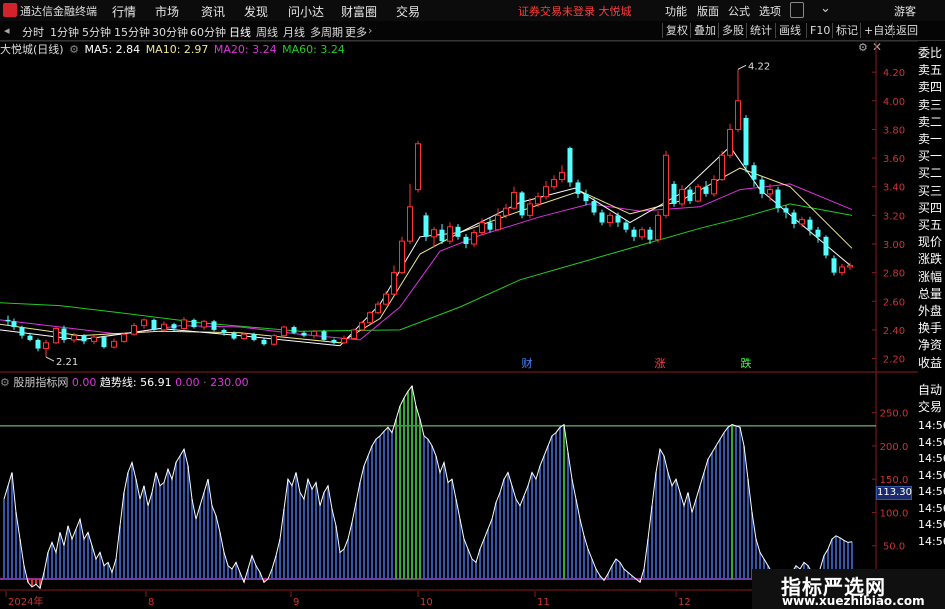 This screenshot has width=945, height=609. What do you see at coordinates (408, 11) in the screenshot?
I see `menu-jiaoyi: 交易` at bounding box center [408, 11].